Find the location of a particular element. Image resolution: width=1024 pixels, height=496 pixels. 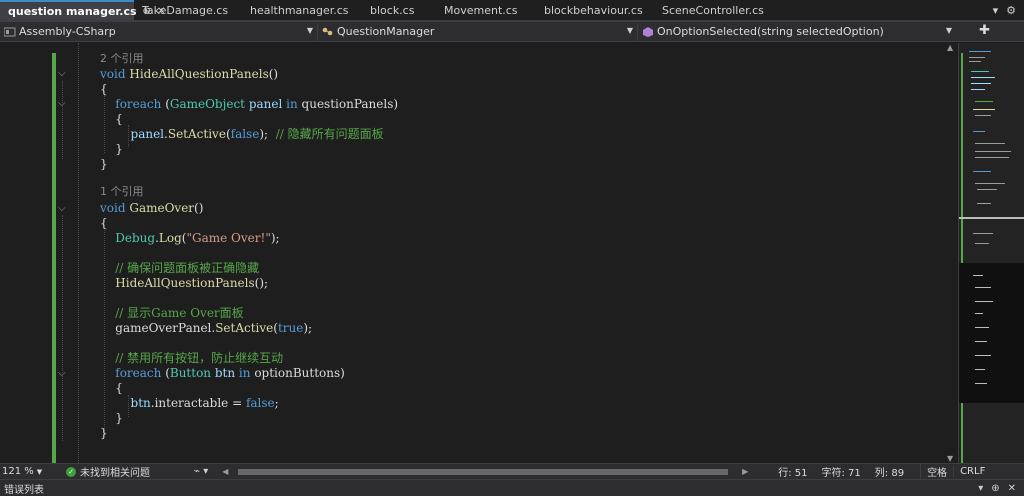

split-window-icon: ✚ is located at coordinates (984, 30).